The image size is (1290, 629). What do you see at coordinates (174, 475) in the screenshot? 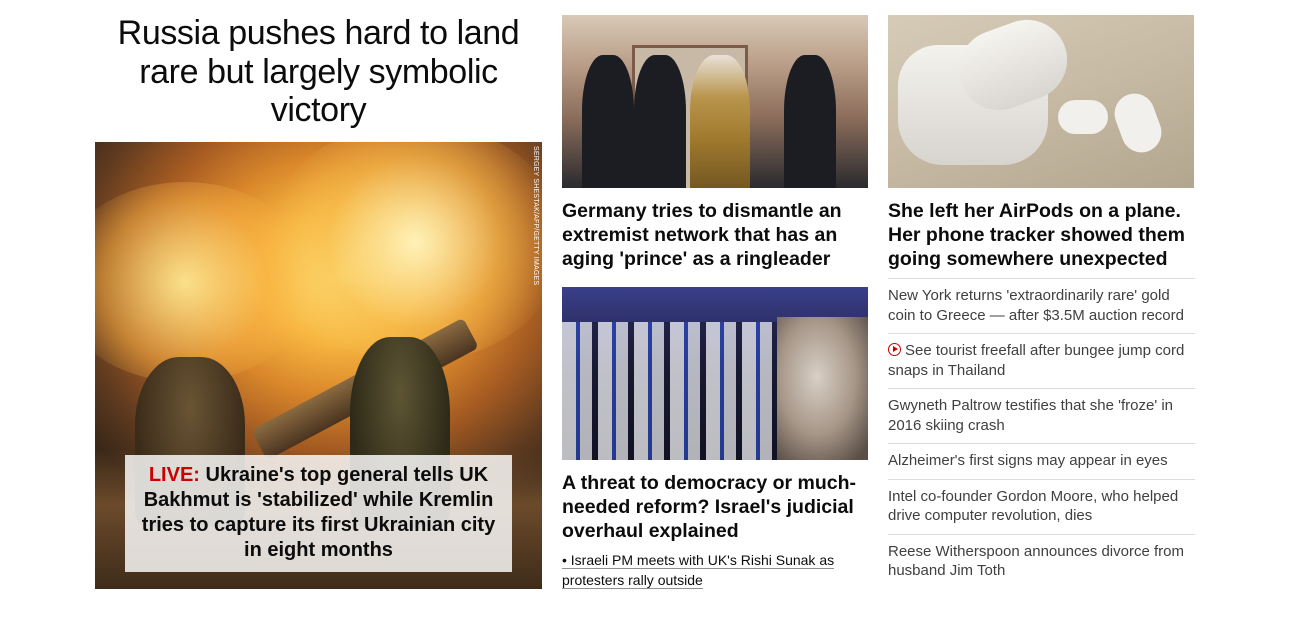
I see `live-label: LIVE:` at bounding box center [174, 475].